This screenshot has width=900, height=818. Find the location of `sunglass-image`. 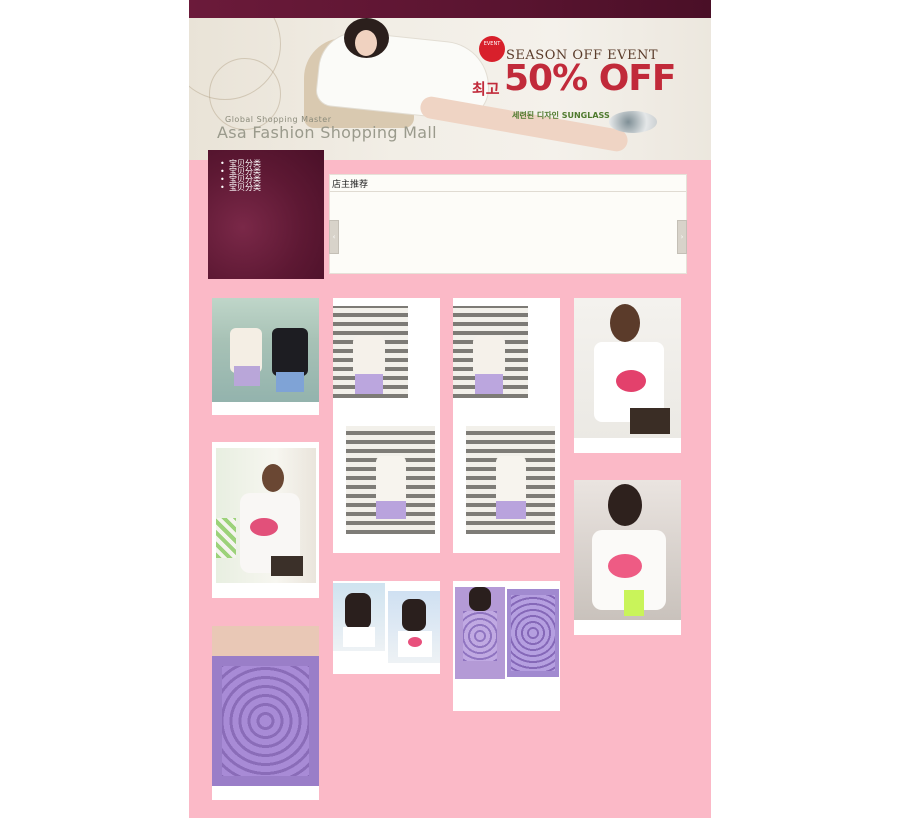

sunglass-image is located at coordinates (633, 122).